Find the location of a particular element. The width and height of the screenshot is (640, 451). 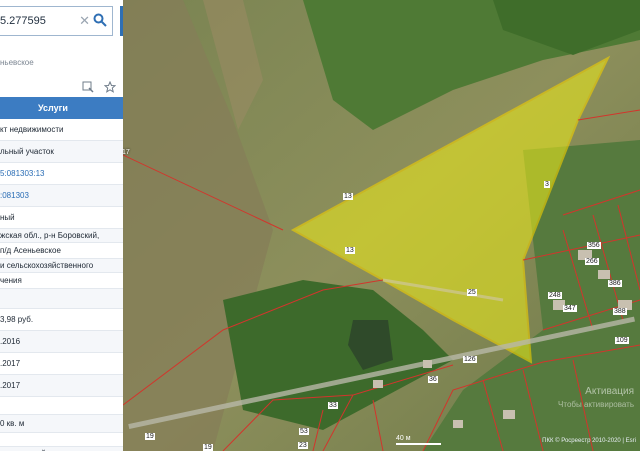

info-row: льный участок is located at coordinates (61, 152).